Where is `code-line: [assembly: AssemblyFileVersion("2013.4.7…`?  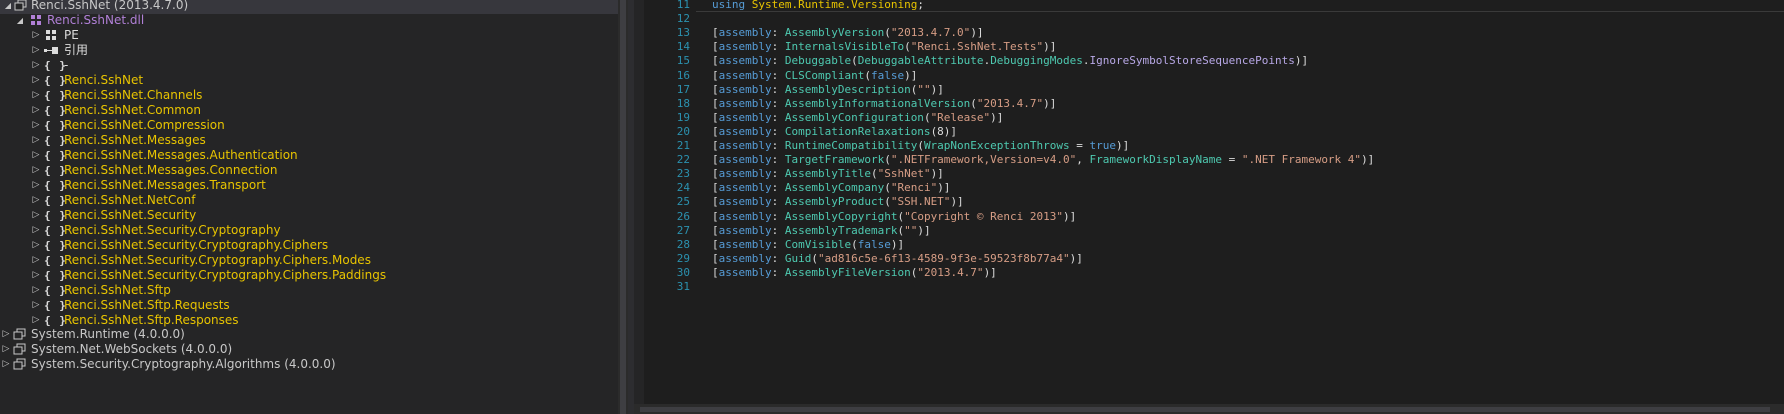 code-line: [assembly: AssemblyFileVersion("2013.4.7… is located at coordinates (854, 273).